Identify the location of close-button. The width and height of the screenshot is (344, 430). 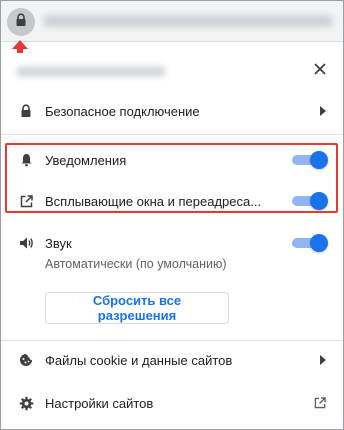
(320, 71).